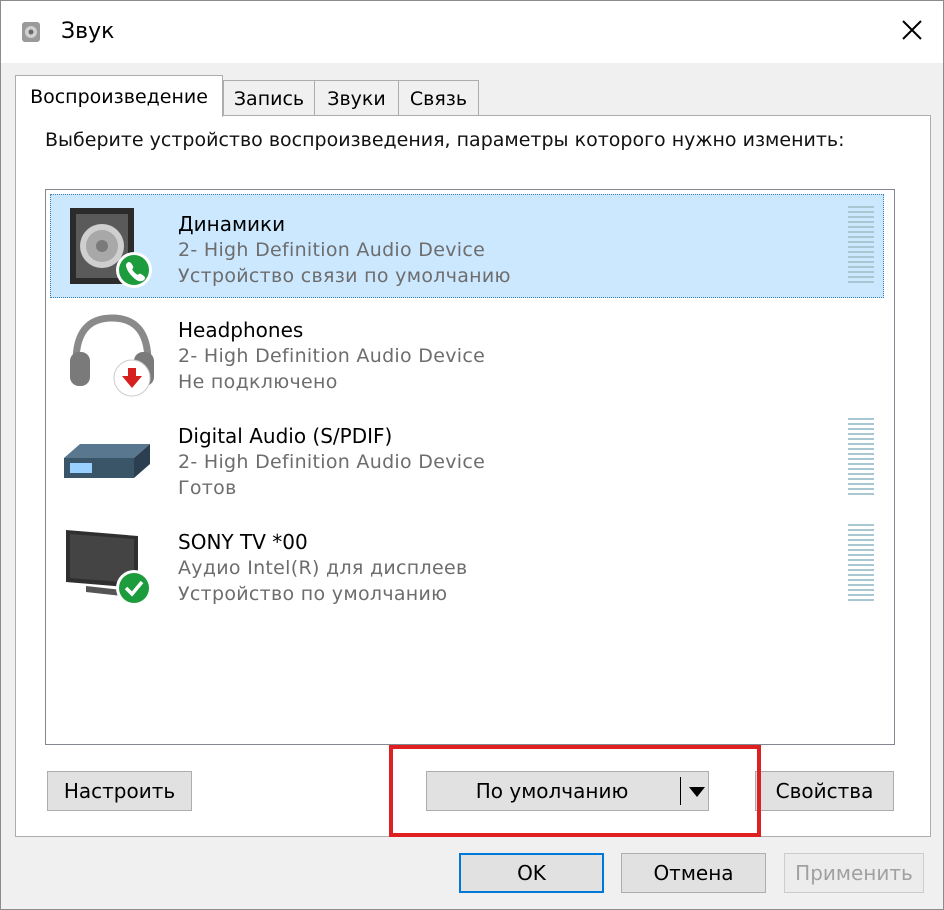  Describe the element at coordinates (356, 98) in the screenshot. I see `tab-sounds: Звуки` at that location.